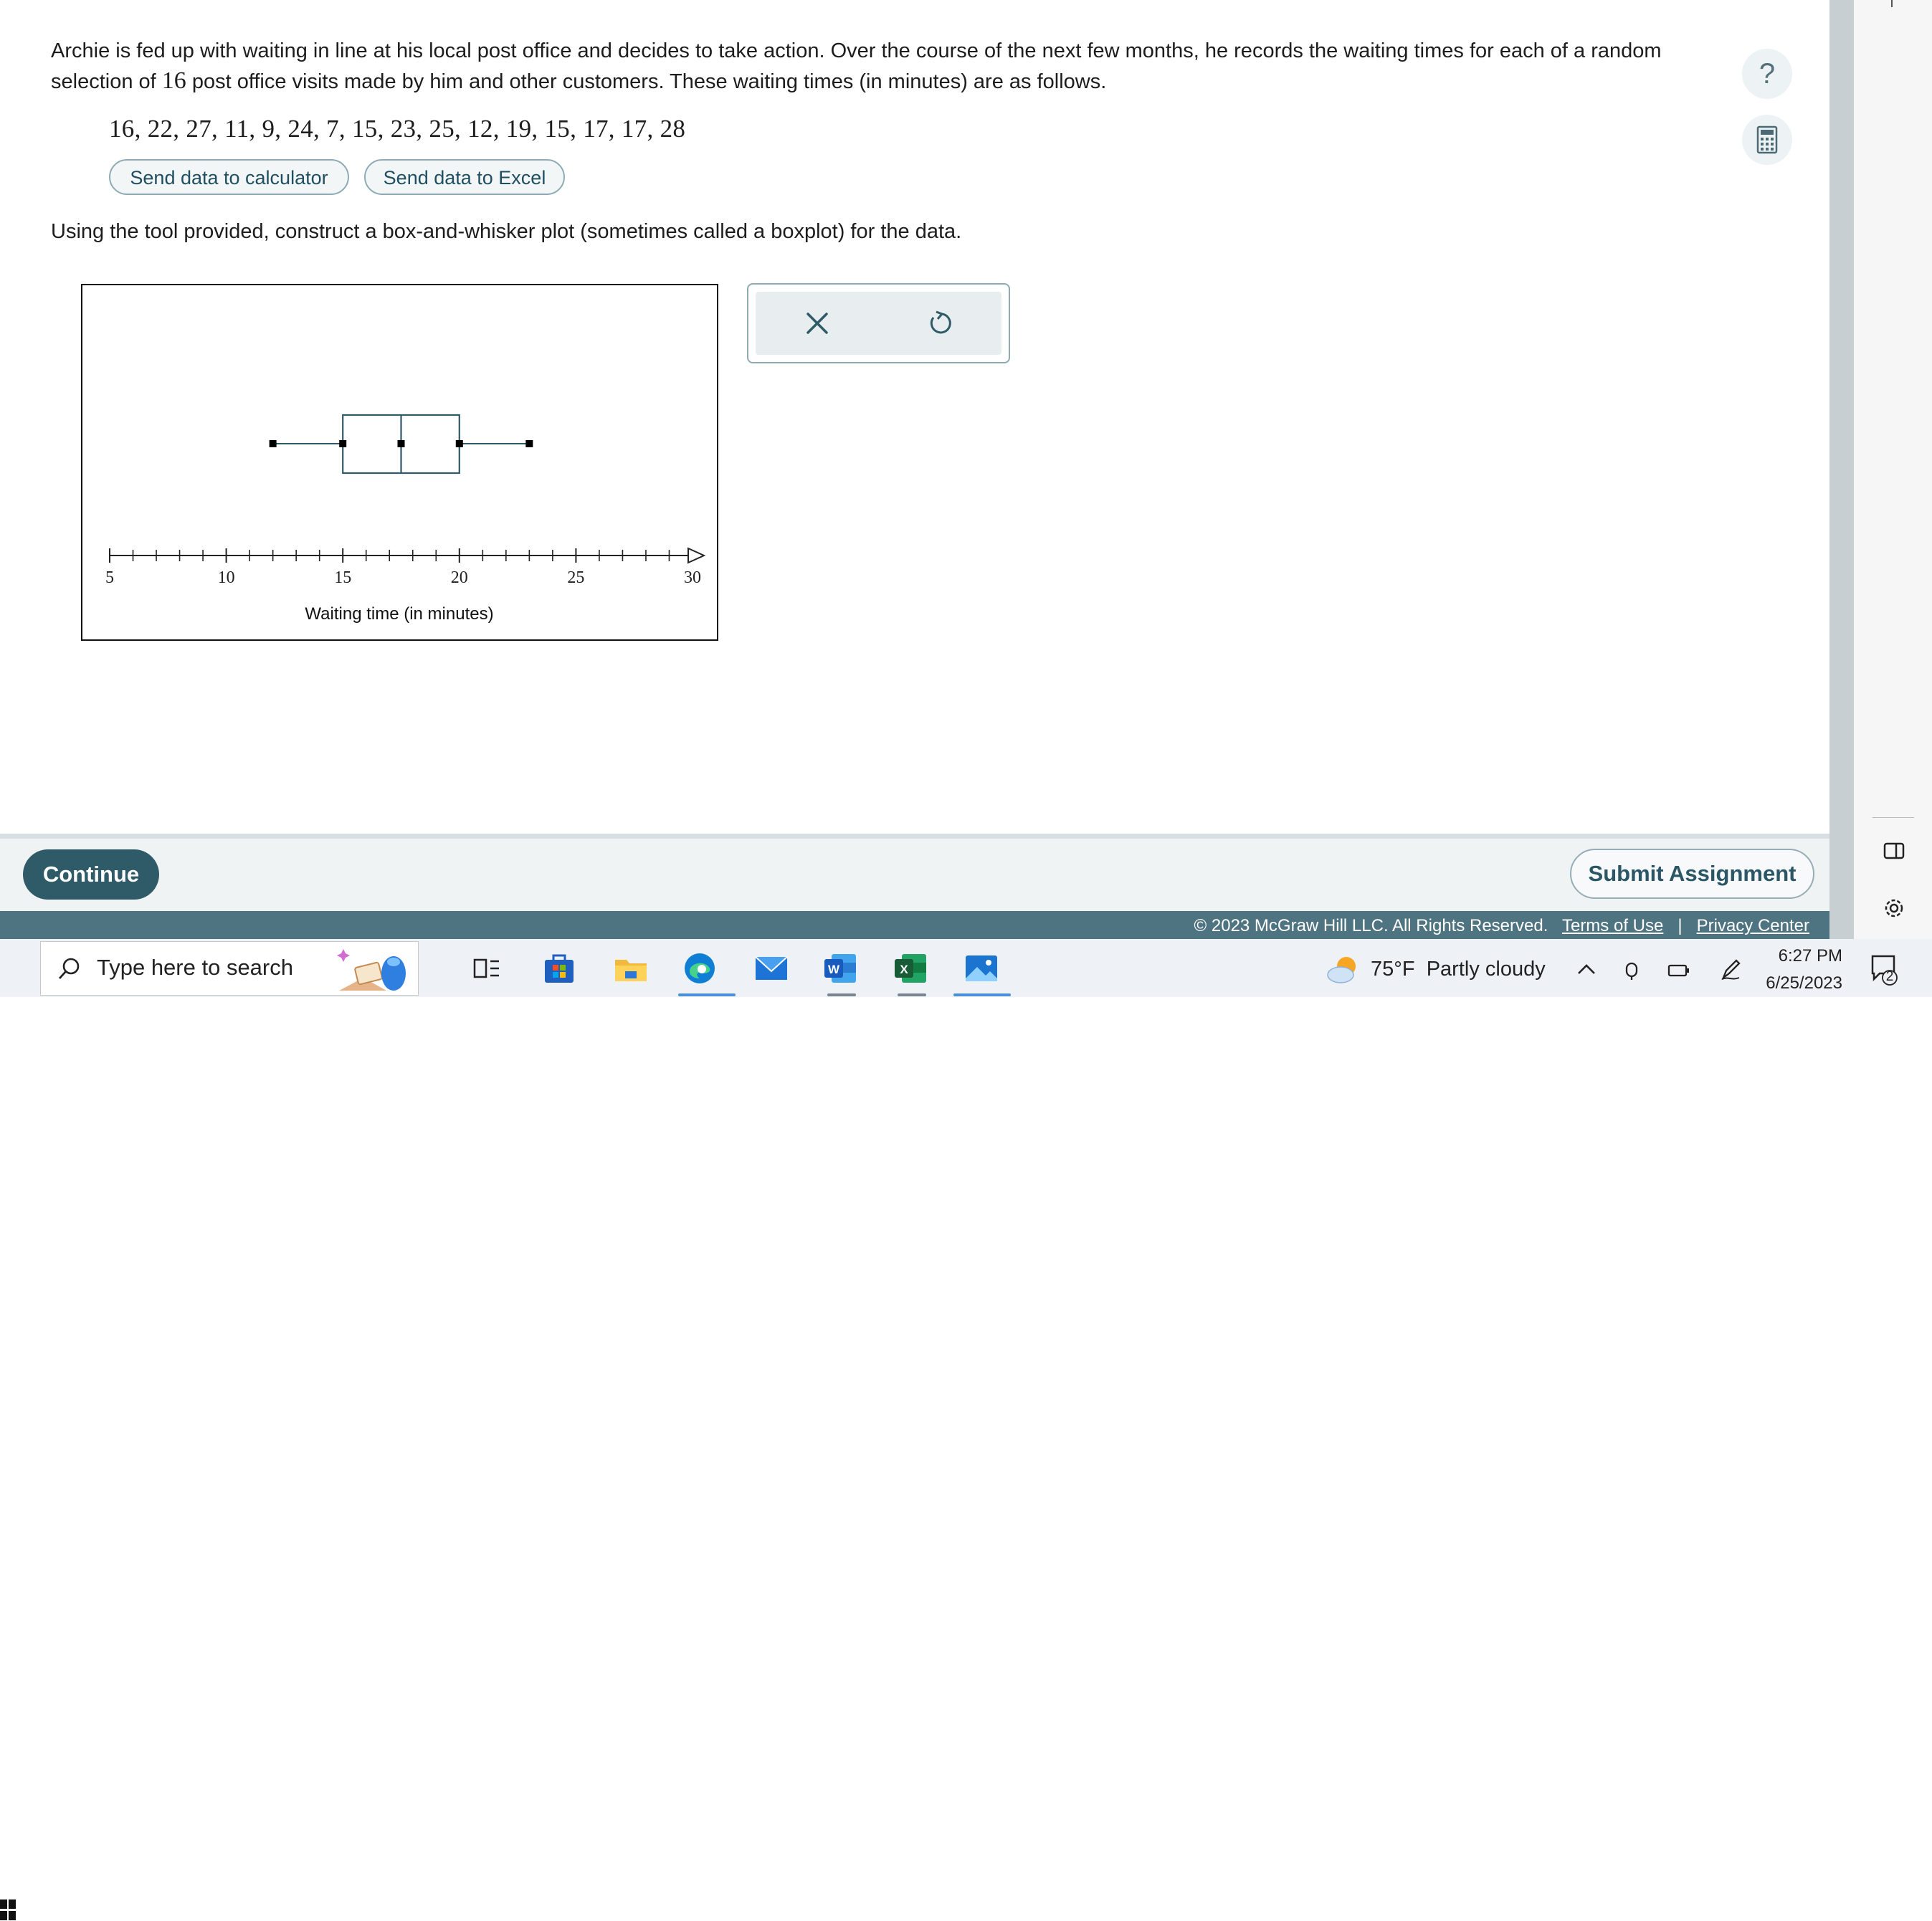 The height and width of the screenshot is (1921, 1932). What do you see at coordinates (1893, 470) in the screenshot?
I see `side-panel` at bounding box center [1893, 470].